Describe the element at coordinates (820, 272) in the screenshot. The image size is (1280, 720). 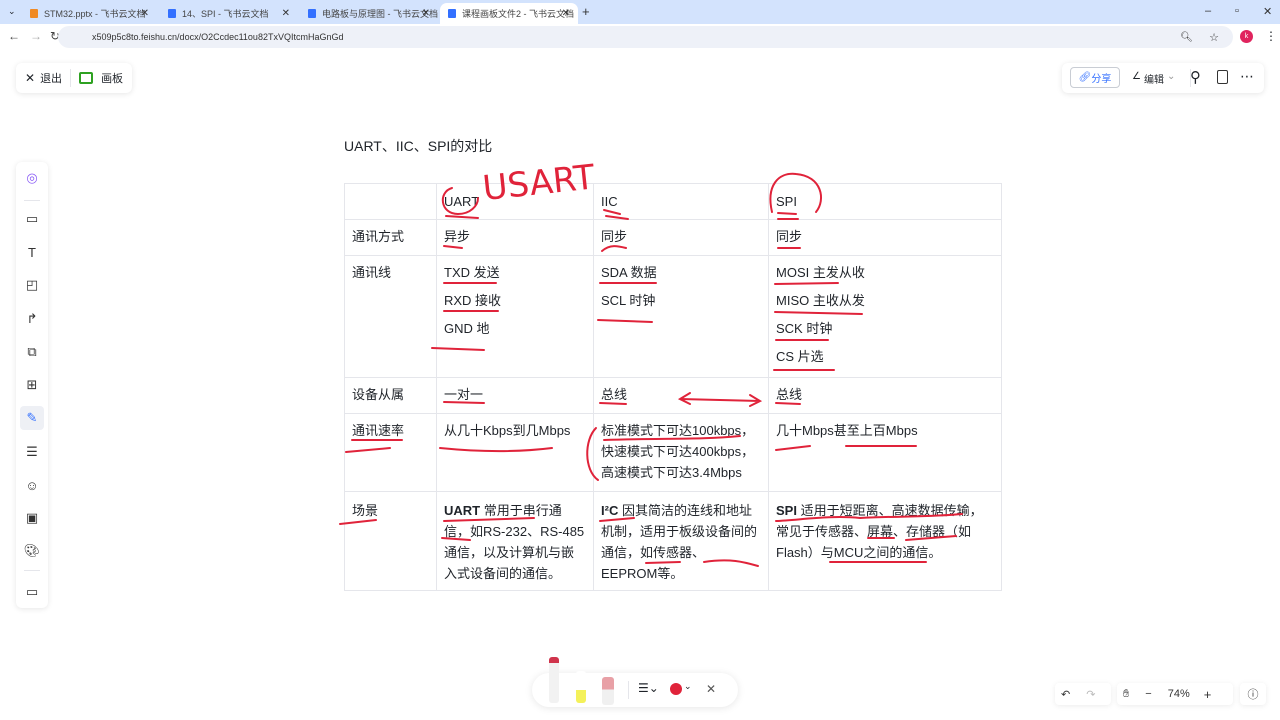
I see `cell-line: MOSI 主发从收` at that location.